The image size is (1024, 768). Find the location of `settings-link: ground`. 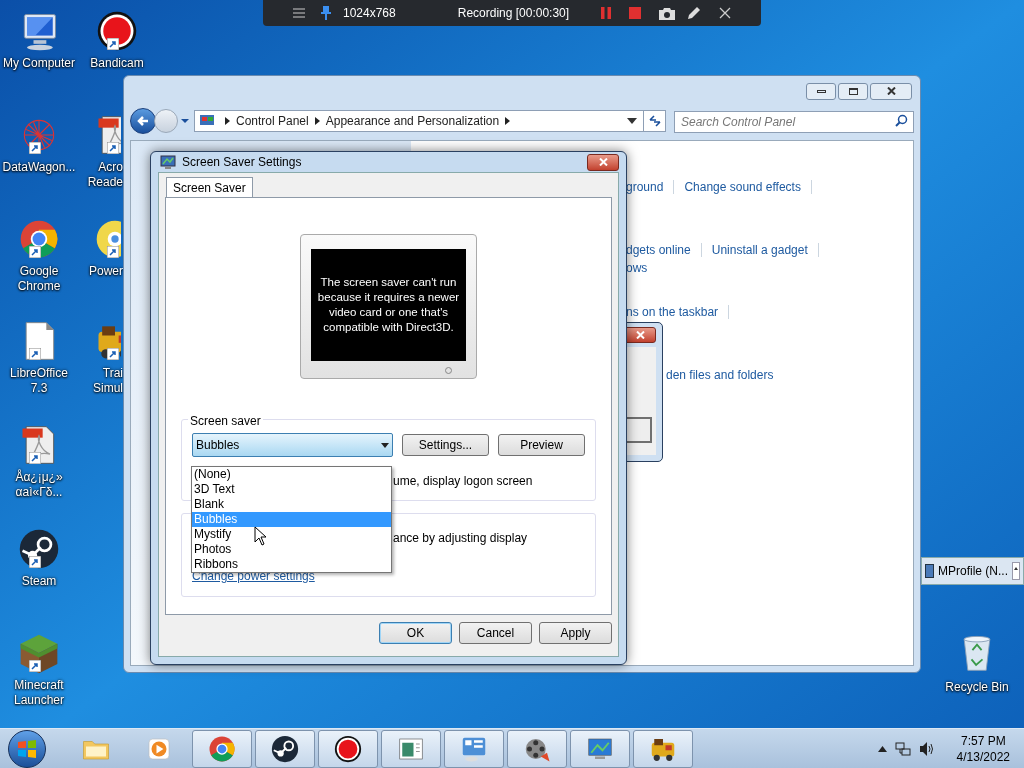

settings-link: ground is located at coordinates (645, 187).